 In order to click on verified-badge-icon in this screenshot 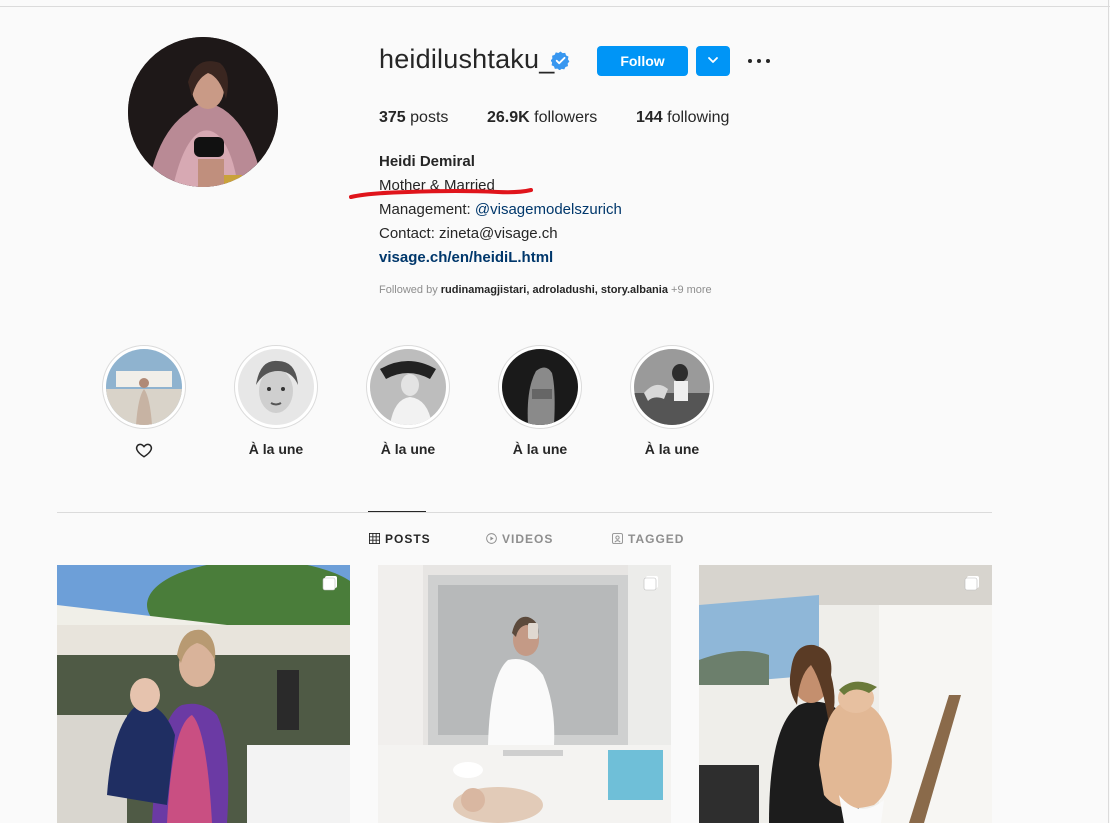, I will do `click(560, 60)`.